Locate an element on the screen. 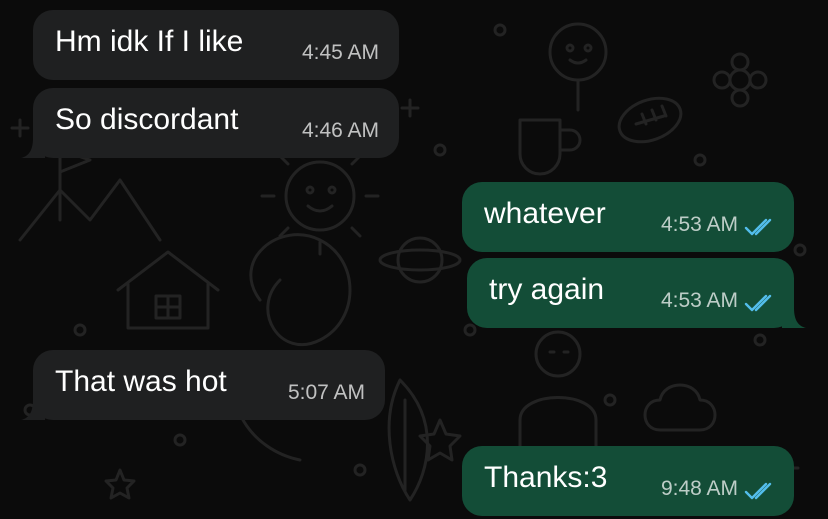  message-bubble-incoming: So discordant 4:46 AM is located at coordinates (210, 123).